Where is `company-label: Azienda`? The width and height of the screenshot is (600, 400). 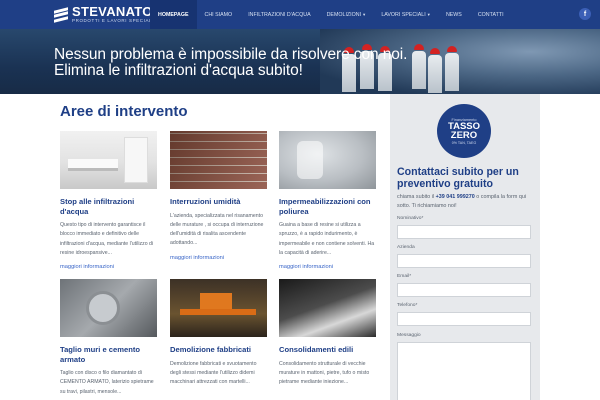 company-label: Azienda is located at coordinates (406, 247).